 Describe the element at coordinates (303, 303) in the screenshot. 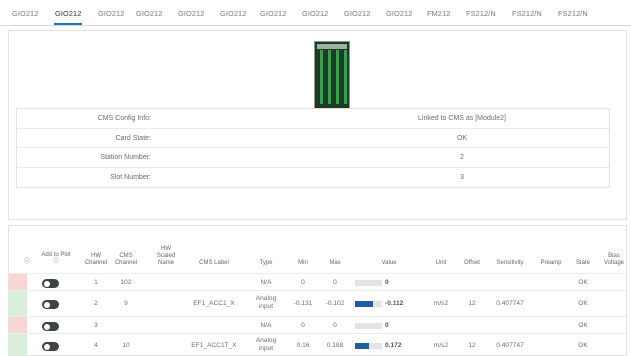

I see `min-cell: -0.131` at that location.